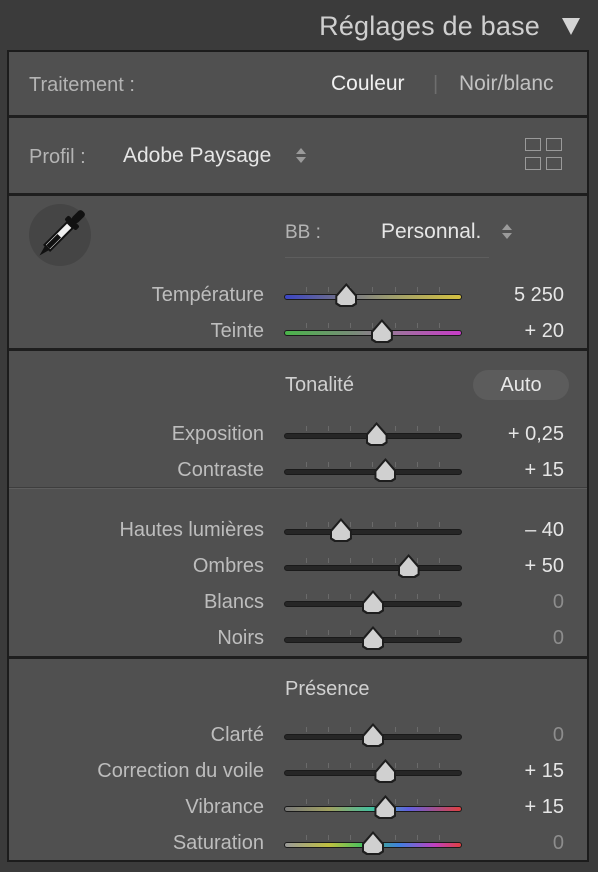 Image resolution: width=598 pixels, height=872 pixels. What do you see at coordinates (387, 257) in the screenshot?
I see `wb-underline` at bounding box center [387, 257].